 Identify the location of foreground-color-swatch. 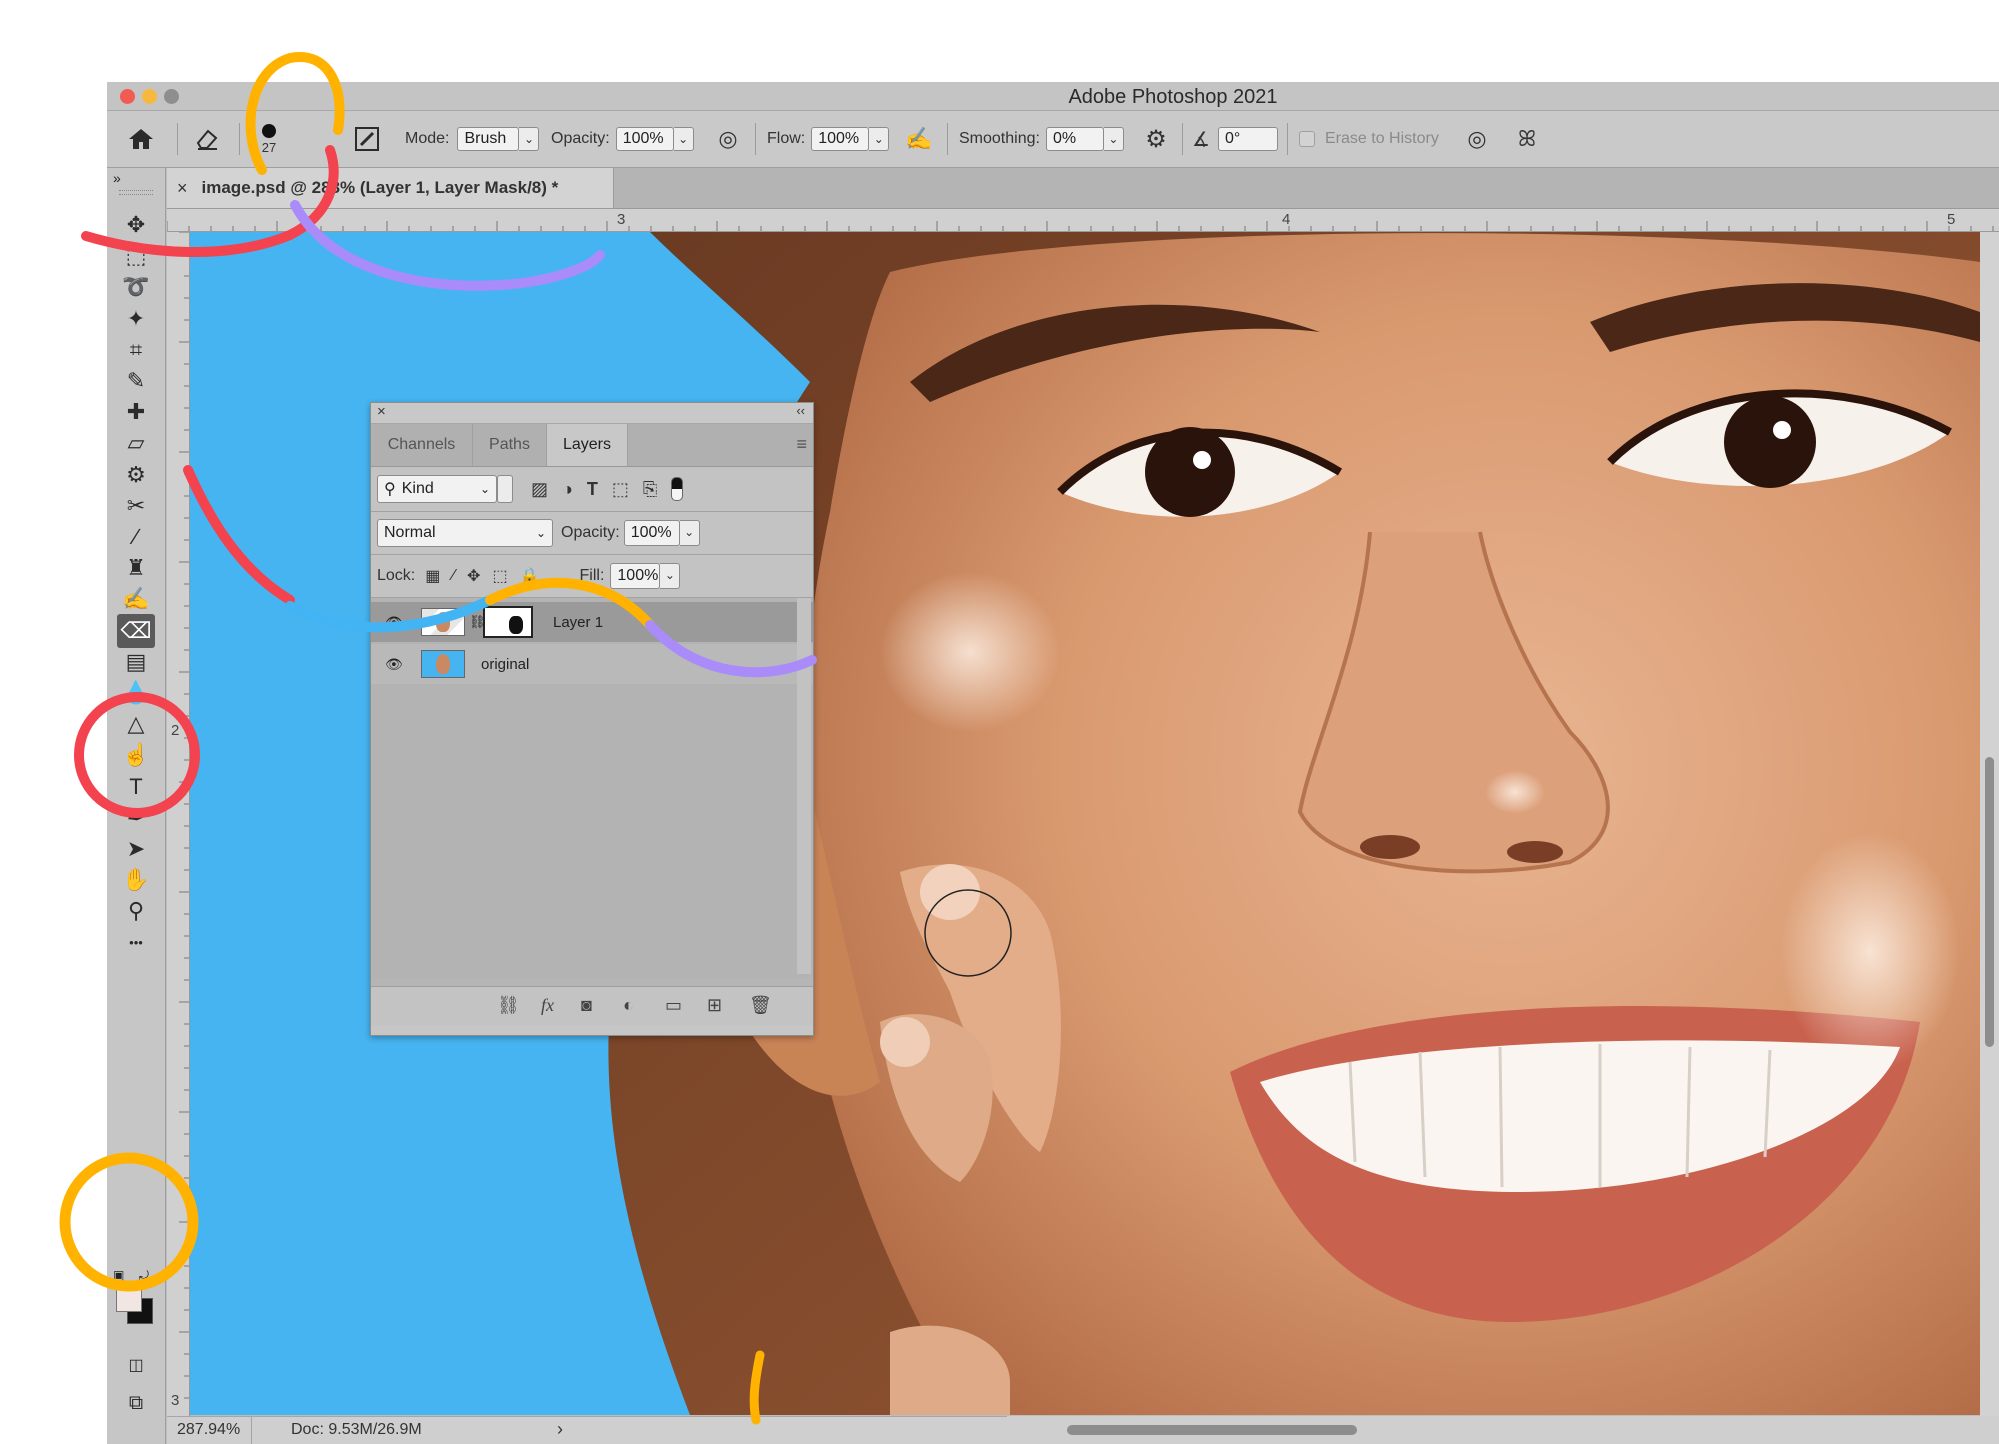
(129, 1299).